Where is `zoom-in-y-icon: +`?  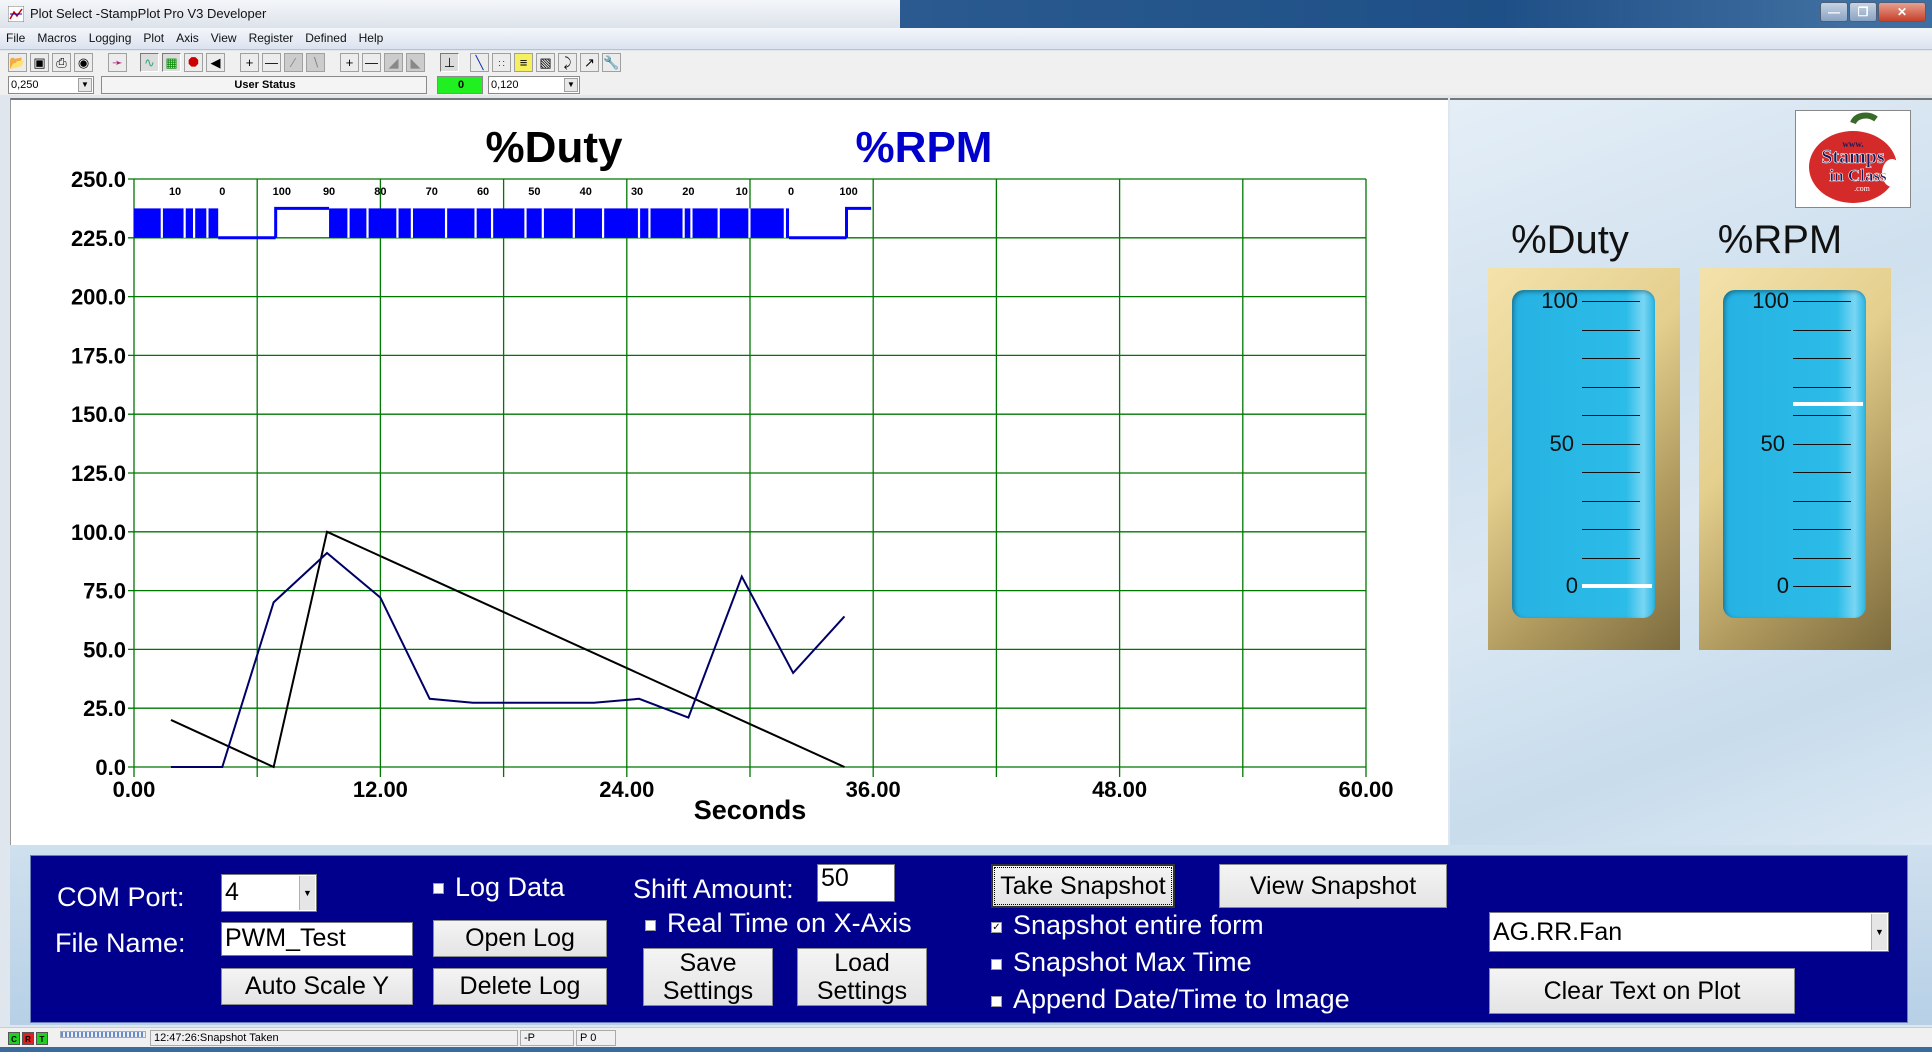
zoom-in-y-icon: + is located at coordinates (349, 62).